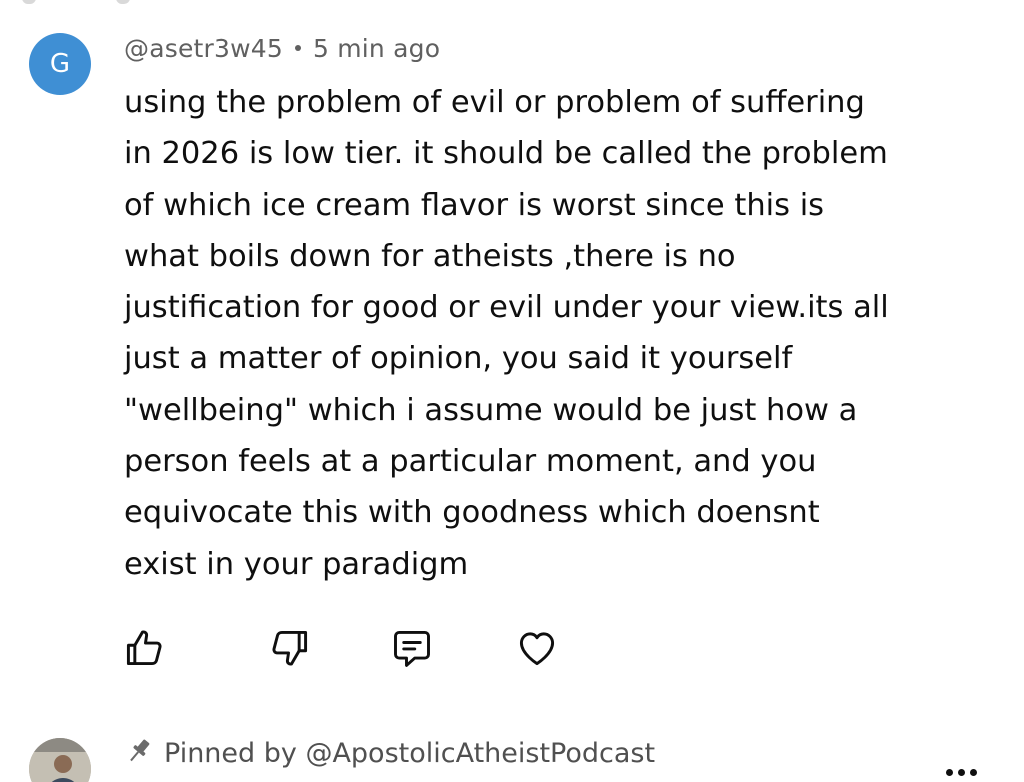 This screenshot has height=782, width=1024. What do you see at coordinates (410, 753) in the screenshot?
I see `pinned-by-label: Pinned by @ApostolicAtheistPodcast` at bounding box center [410, 753].